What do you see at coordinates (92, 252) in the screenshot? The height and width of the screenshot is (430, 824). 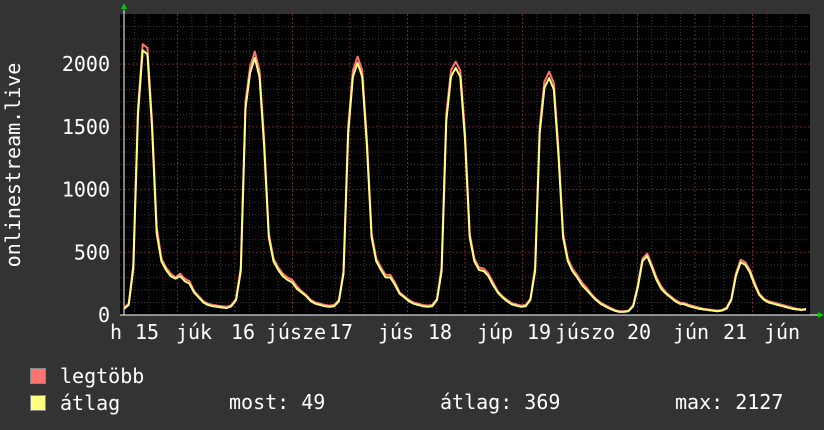 I see `y-tick-label: 500` at bounding box center [92, 252].